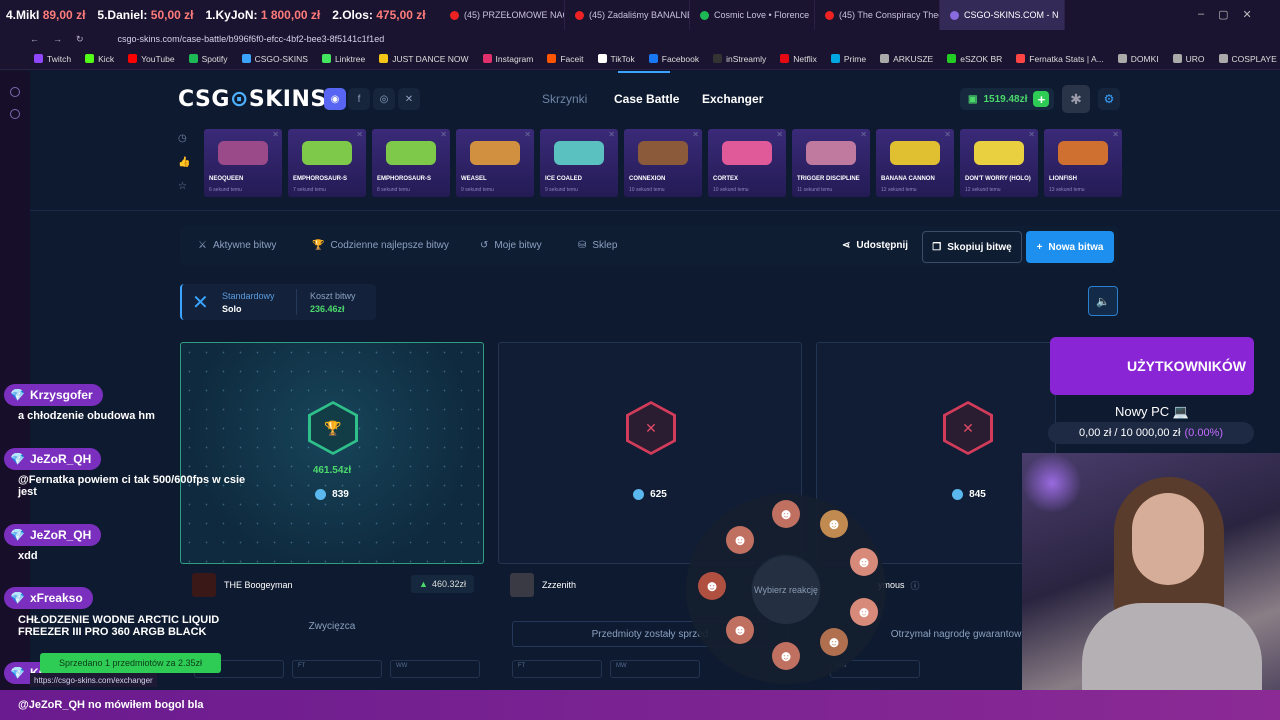  What do you see at coordinates (15, 92) in the screenshot?
I see `history-icon` at bounding box center [15, 92].